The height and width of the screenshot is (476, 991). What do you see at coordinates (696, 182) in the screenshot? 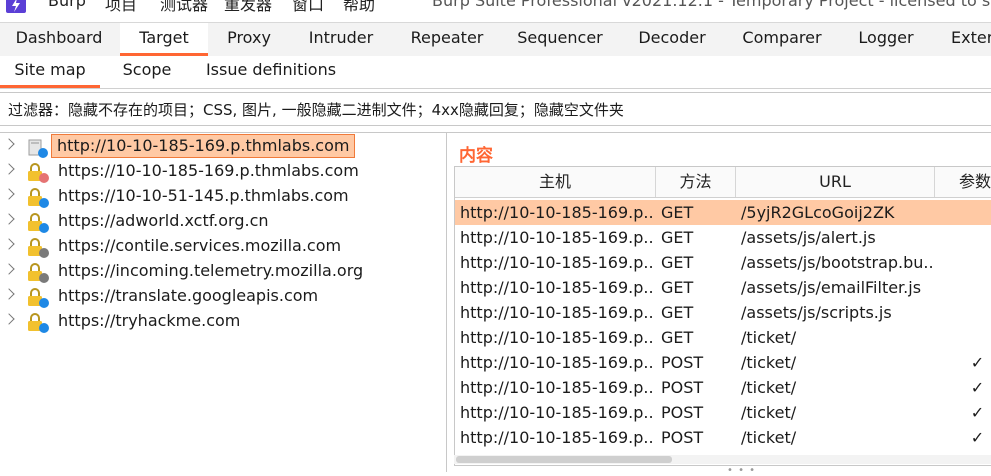
I see `column-header-method: 方法` at bounding box center [696, 182].